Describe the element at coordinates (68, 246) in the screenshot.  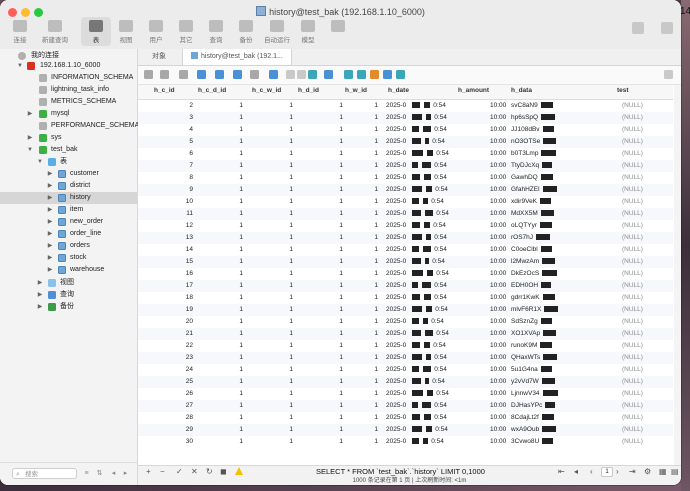
I see `tree-table-orders: ▶ orders` at that location.